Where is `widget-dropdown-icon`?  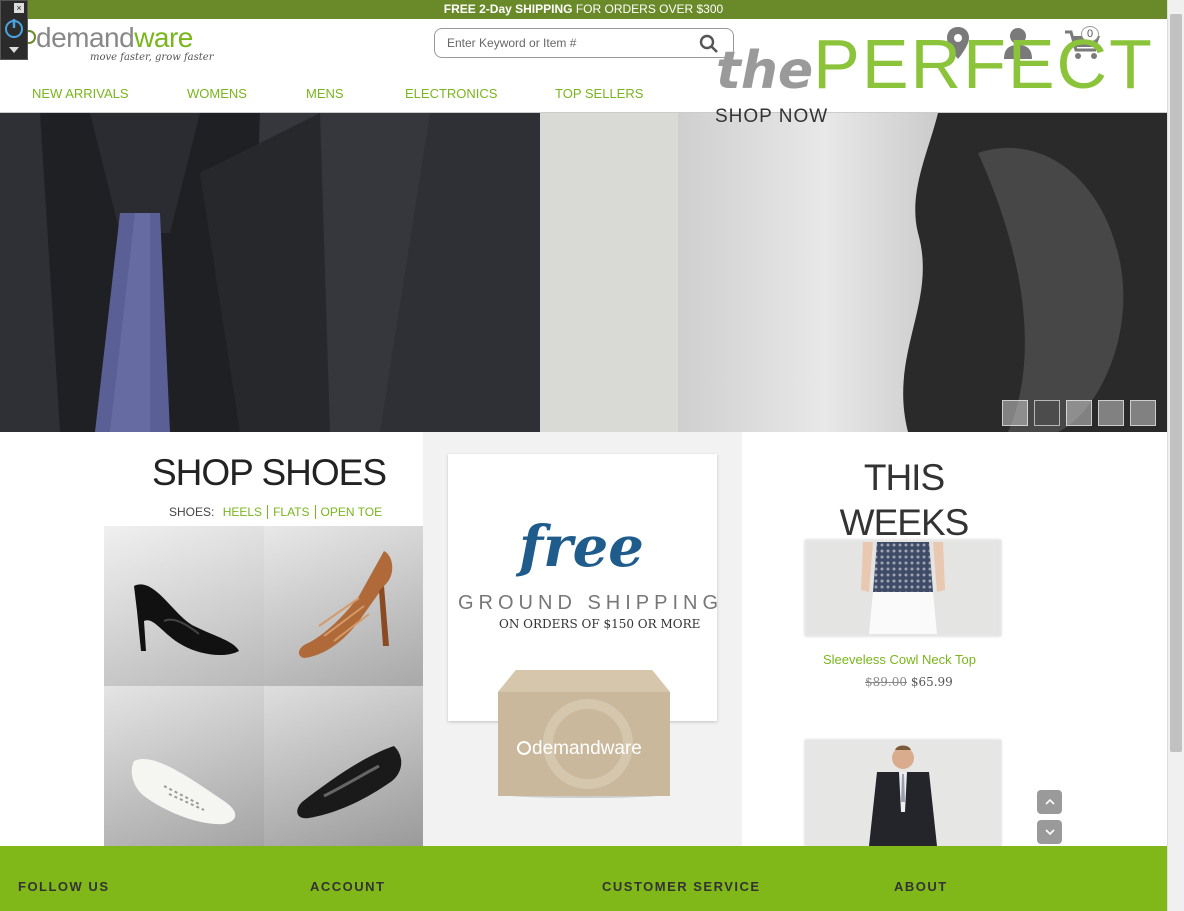 widget-dropdown-icon is located at coordinates (14, 50).